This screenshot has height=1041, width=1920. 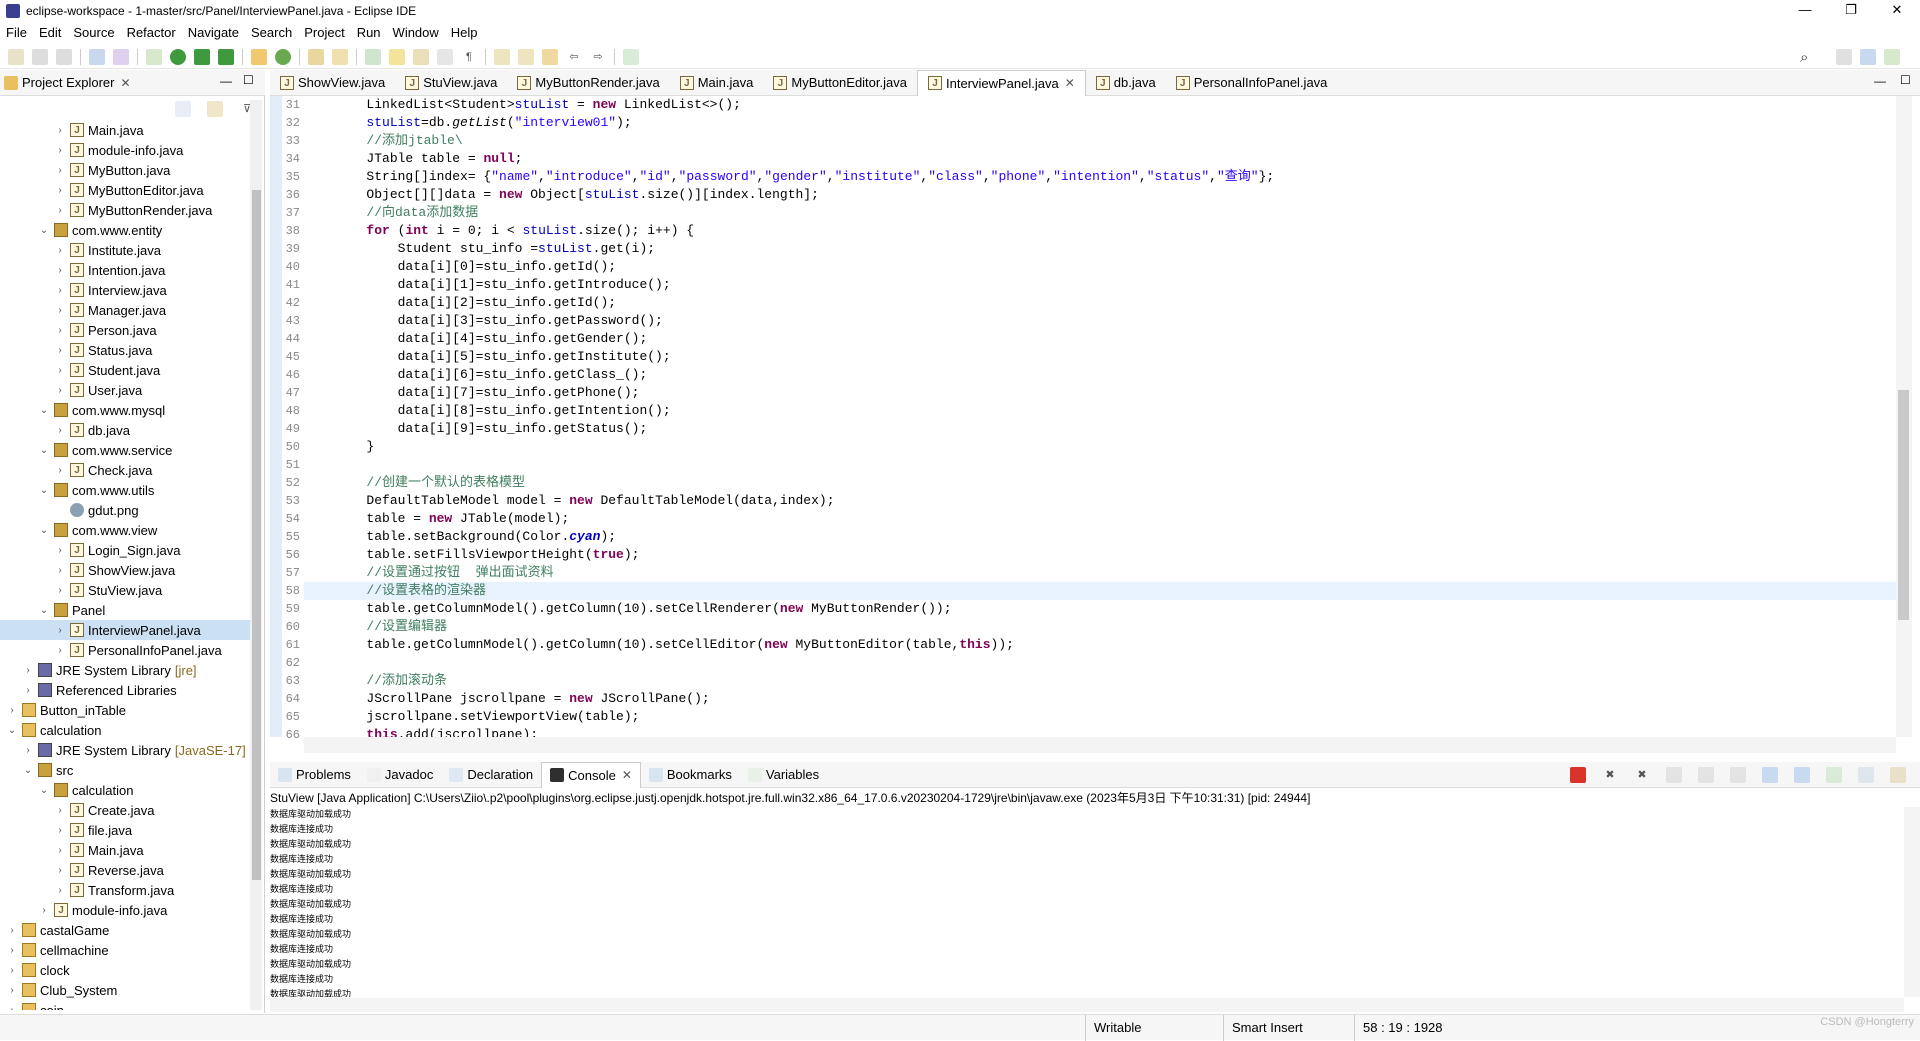 I want to click on tree-item: › J Create.java, so click(x=125, y=810).